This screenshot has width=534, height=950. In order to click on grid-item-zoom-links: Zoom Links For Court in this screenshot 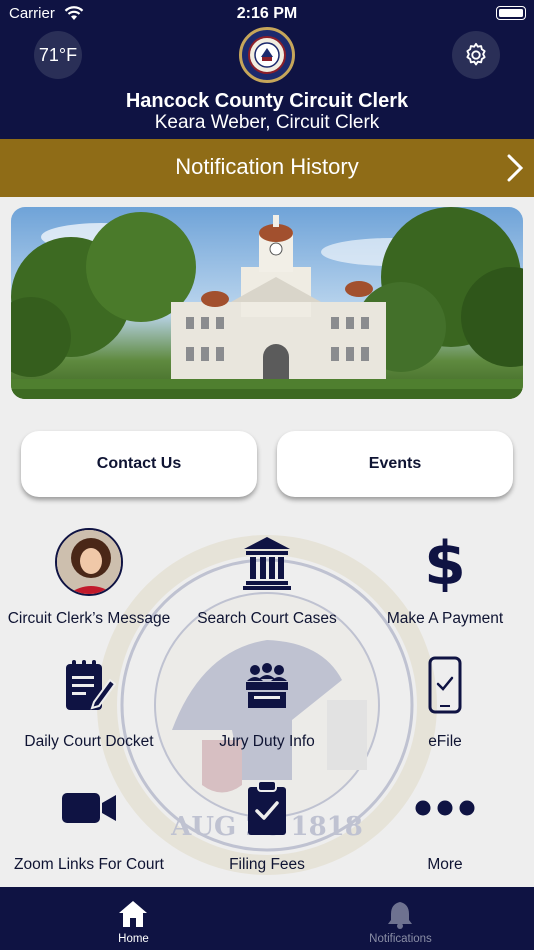, I will do `click(89, 824)`.